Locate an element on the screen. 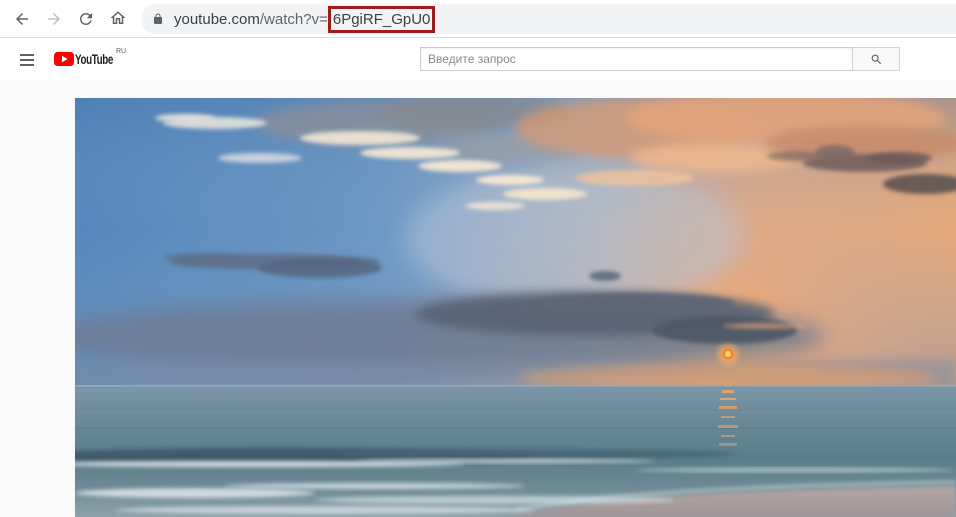 The height and width of the screenshot is (517, 956). back-button is located at coordinates (22, 19).